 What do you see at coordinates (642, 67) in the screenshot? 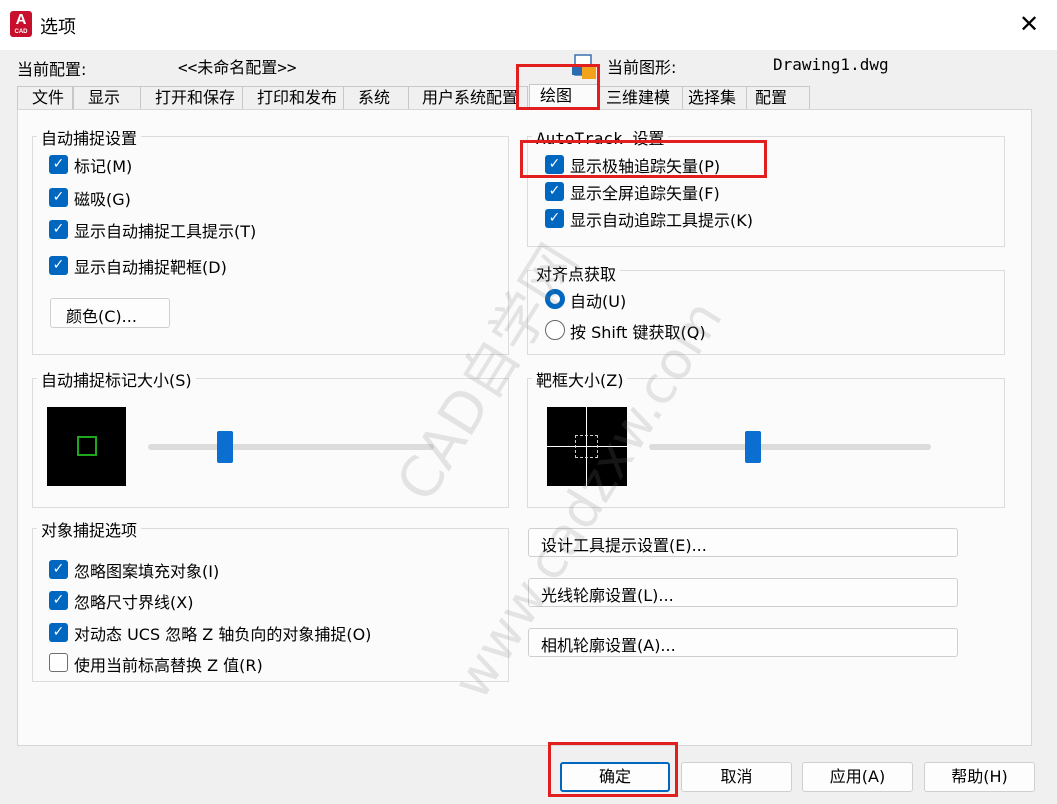
I see `current-drawing-label: 当前图形:` at bounding box center [642, 67].